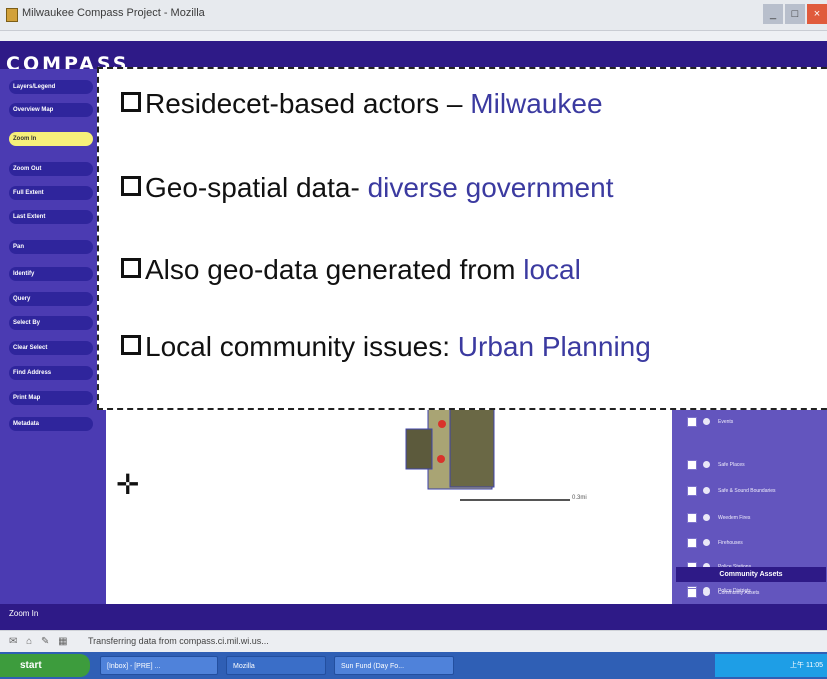 Image resolution: width=827 pixels, height=679 pixels. I want to click on sidebar-item-pan: Pan, so click(51, 247).